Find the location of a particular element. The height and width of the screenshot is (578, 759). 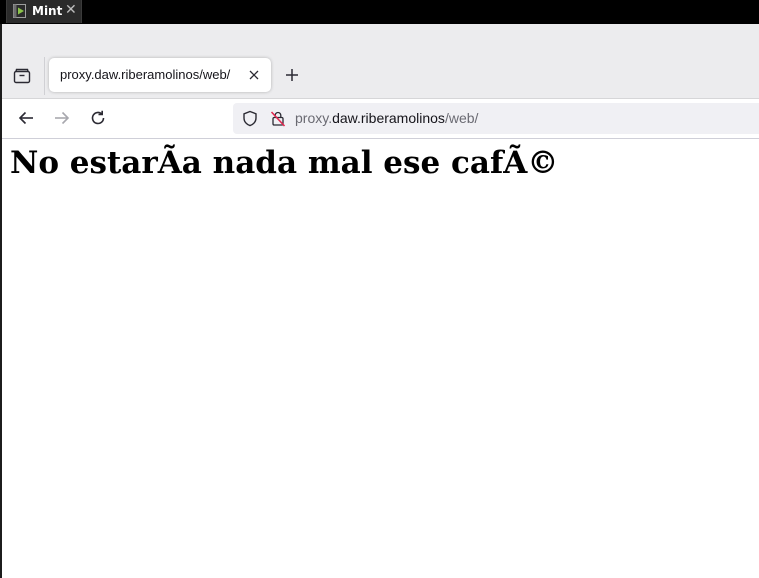

shield-icon is located at coordinates (250, 118).